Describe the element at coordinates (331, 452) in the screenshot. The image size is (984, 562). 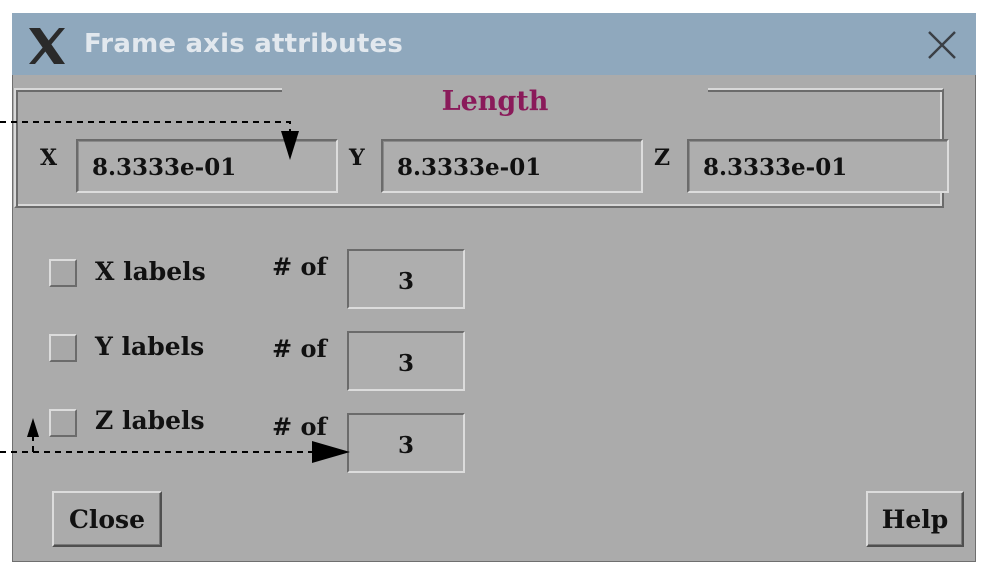
I see `z-count-callout-arrowhead` at that location.